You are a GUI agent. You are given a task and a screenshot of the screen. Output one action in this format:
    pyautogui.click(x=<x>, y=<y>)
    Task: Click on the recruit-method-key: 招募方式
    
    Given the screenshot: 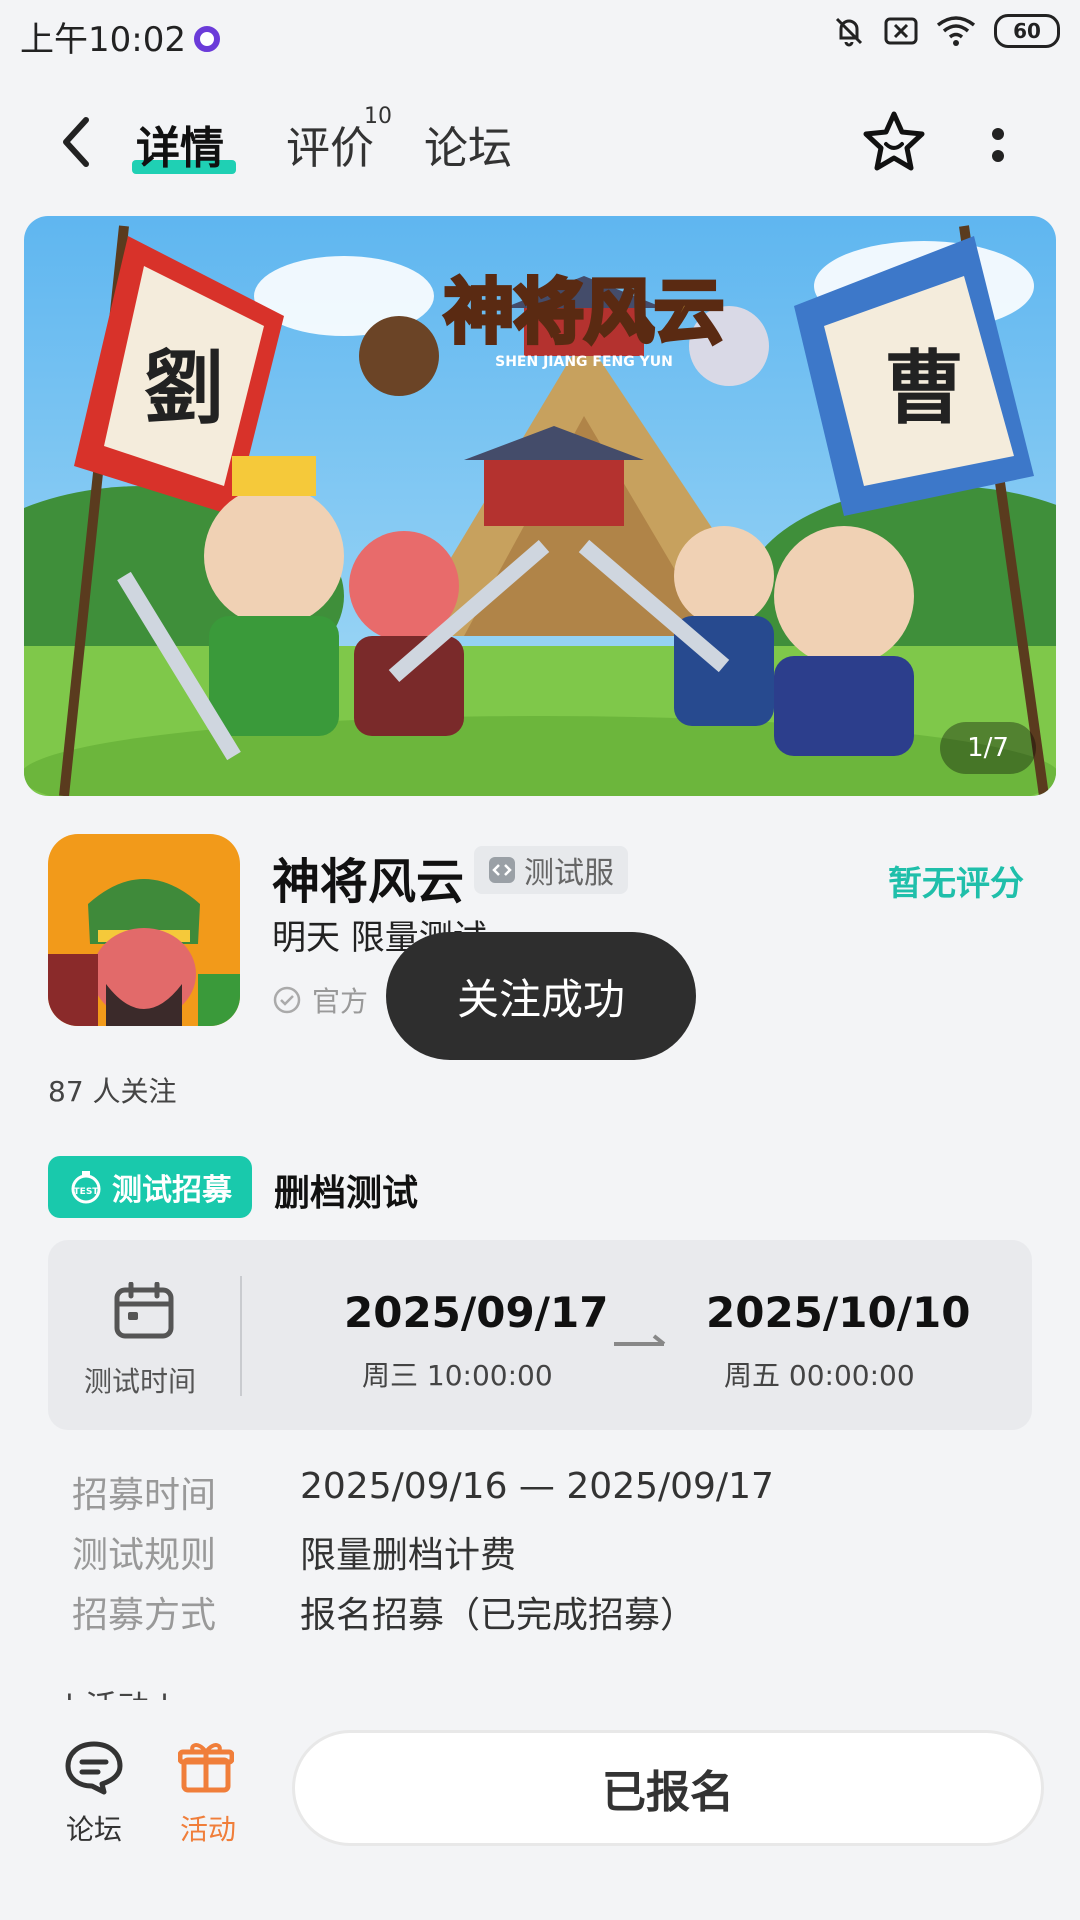 What is the action you would take?
    pyautogui.click(x=144, y=1615)
    